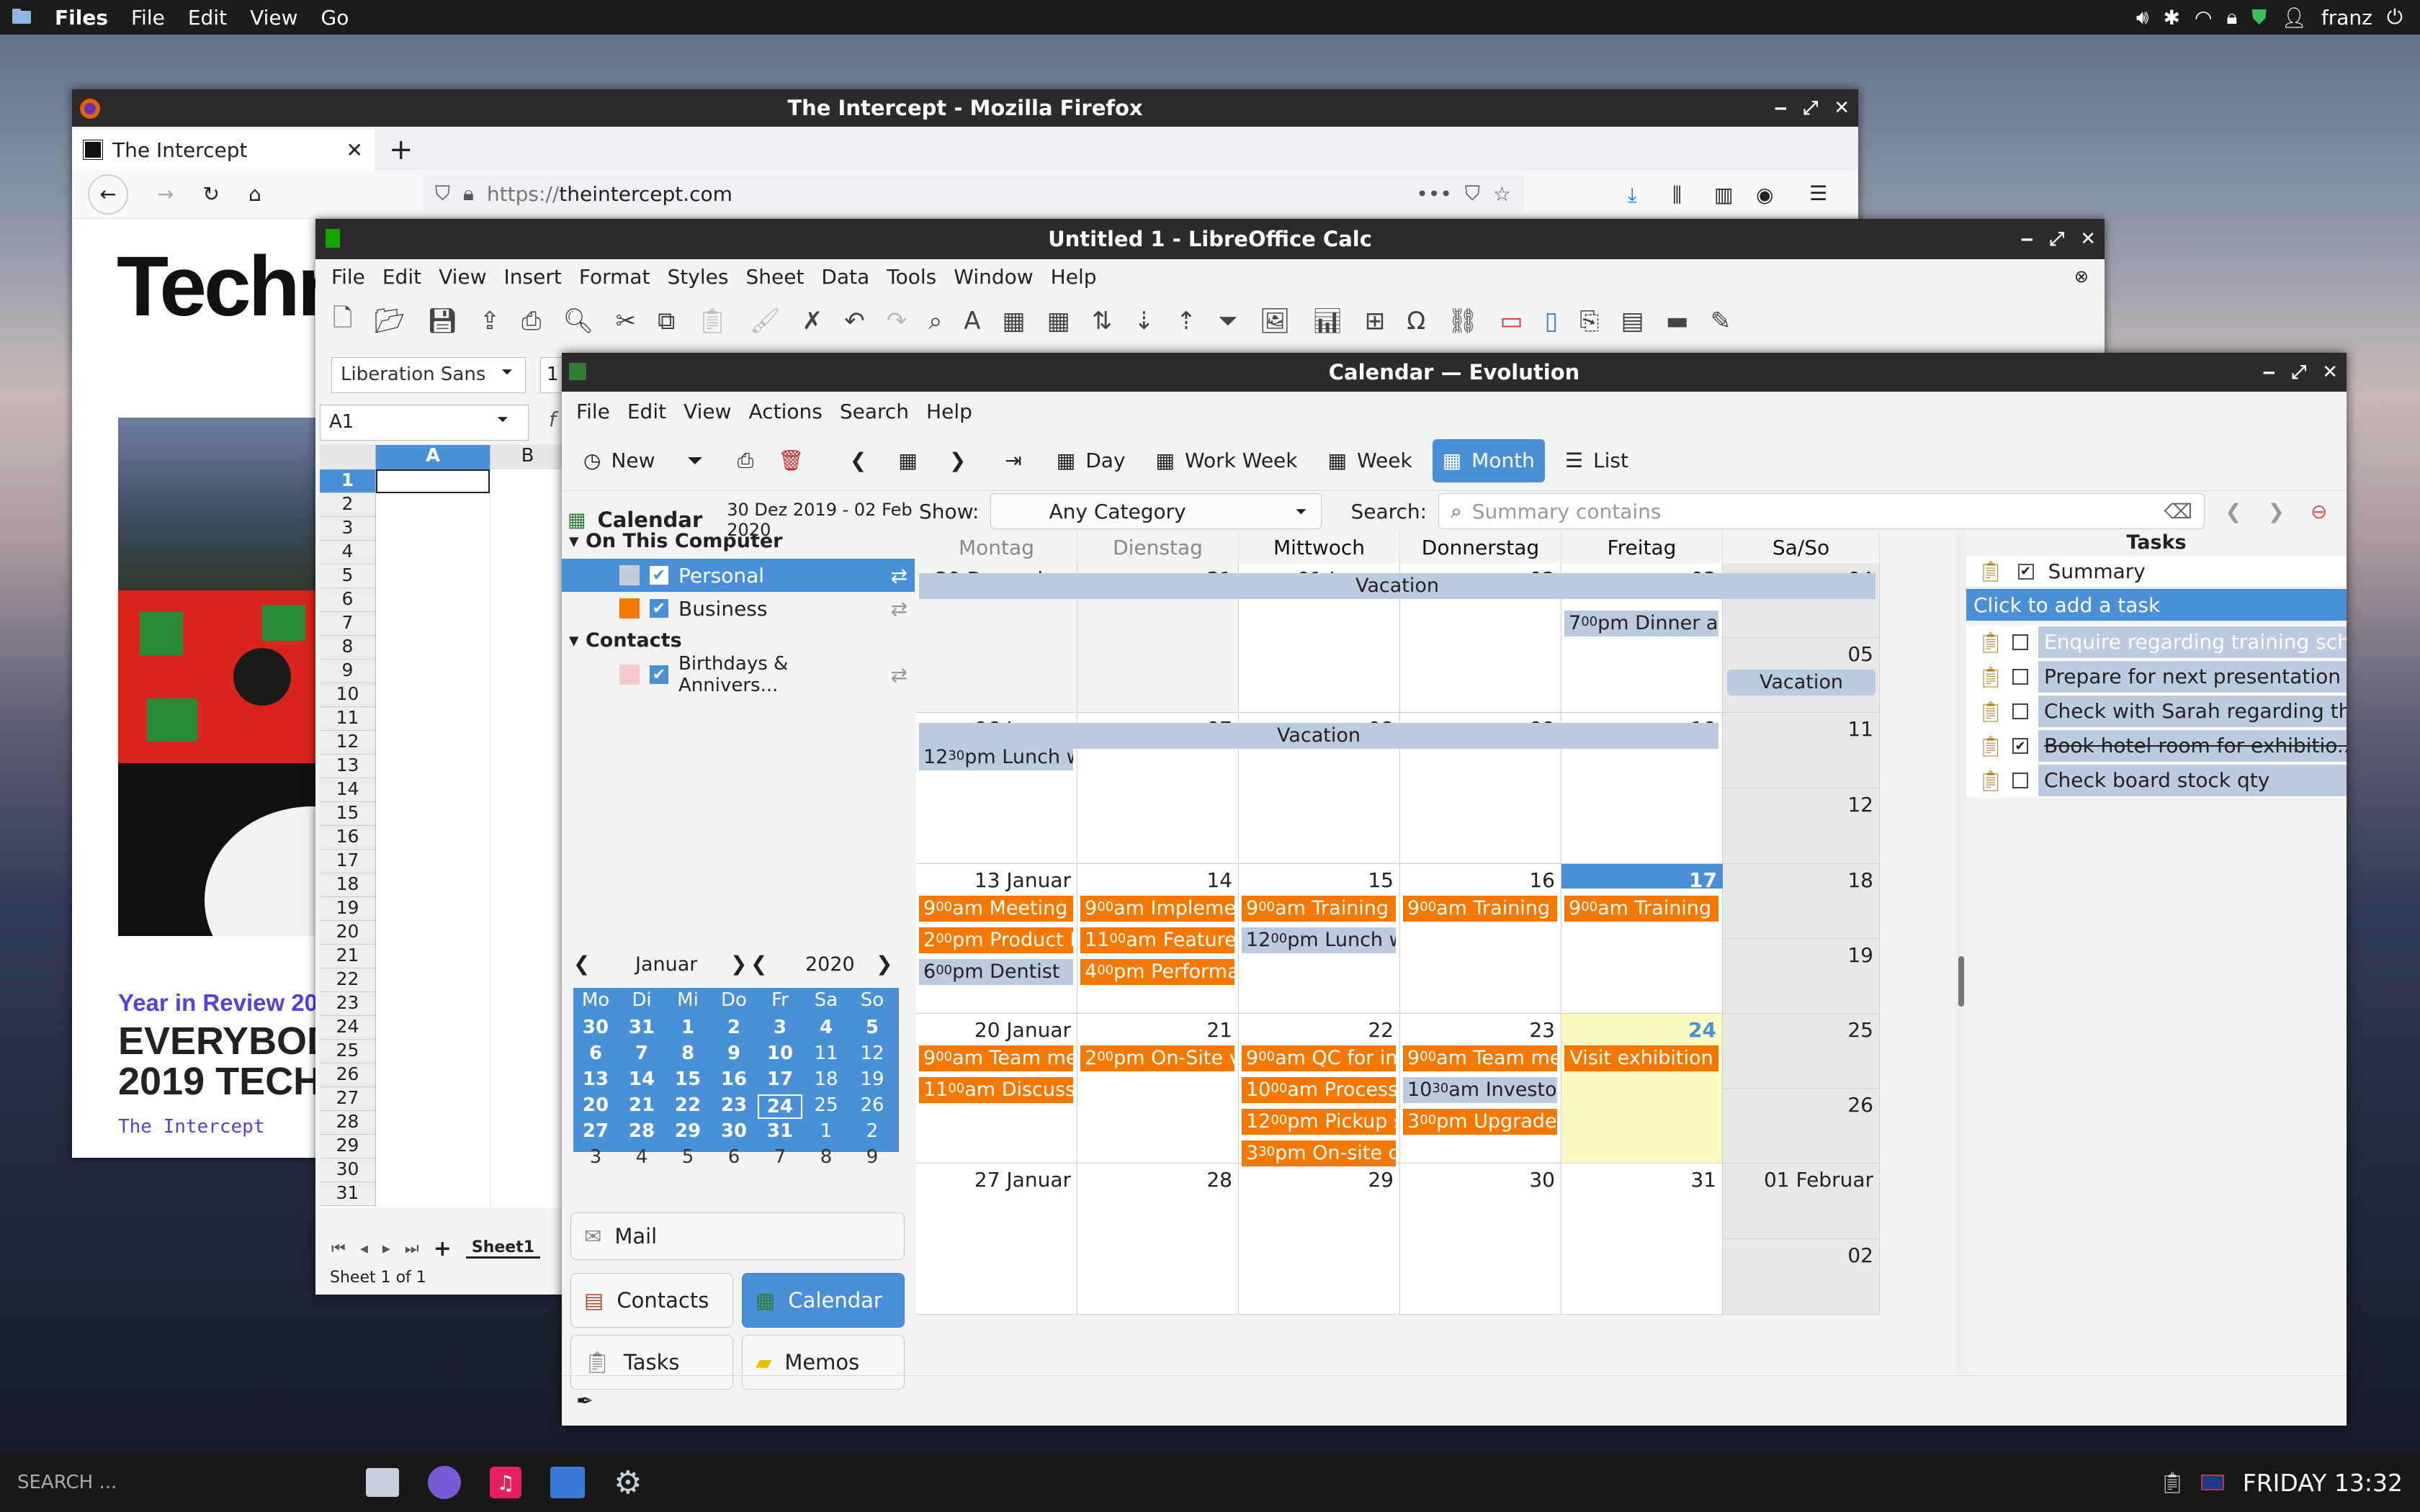 The image size is (2420, 1512). I want to click on calendar-event: 200pm On-Site v, so click(1157, 1058).